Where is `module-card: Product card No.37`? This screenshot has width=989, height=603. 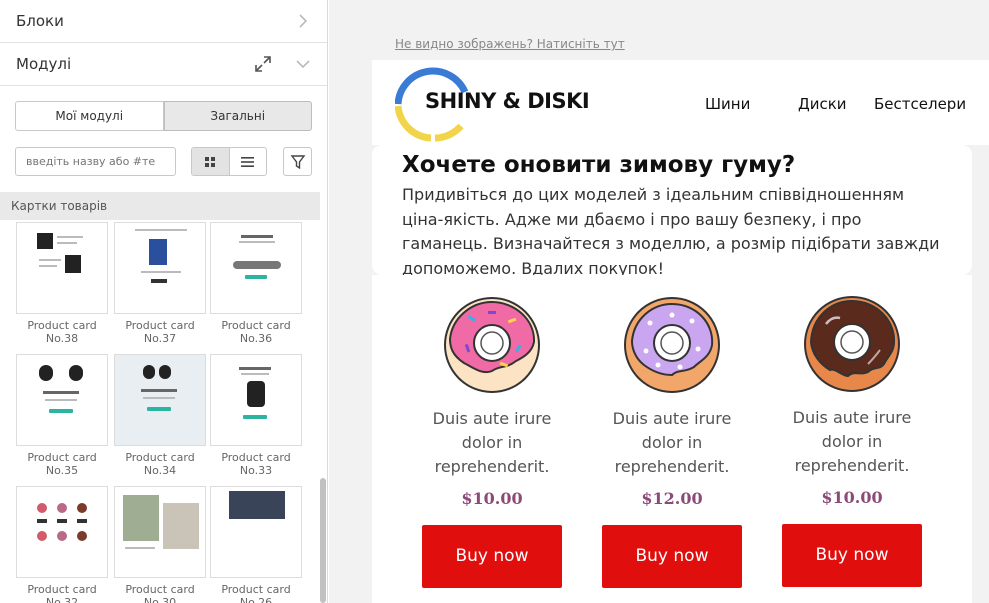 module-card: Product card No.37 is located at coordinates (160, 283).